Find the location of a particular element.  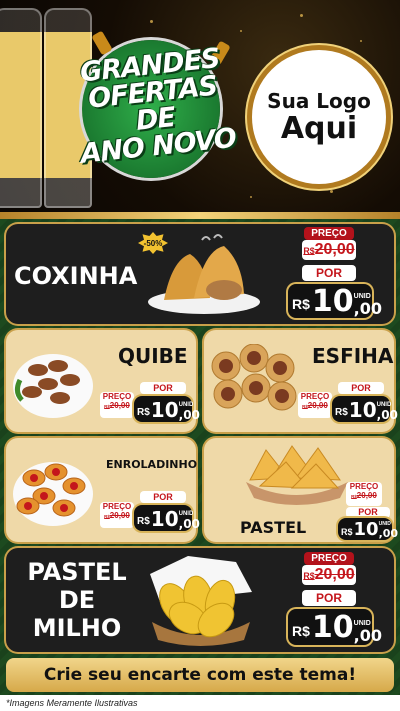

product-name-line: DE is located at coordinates (77, 600).